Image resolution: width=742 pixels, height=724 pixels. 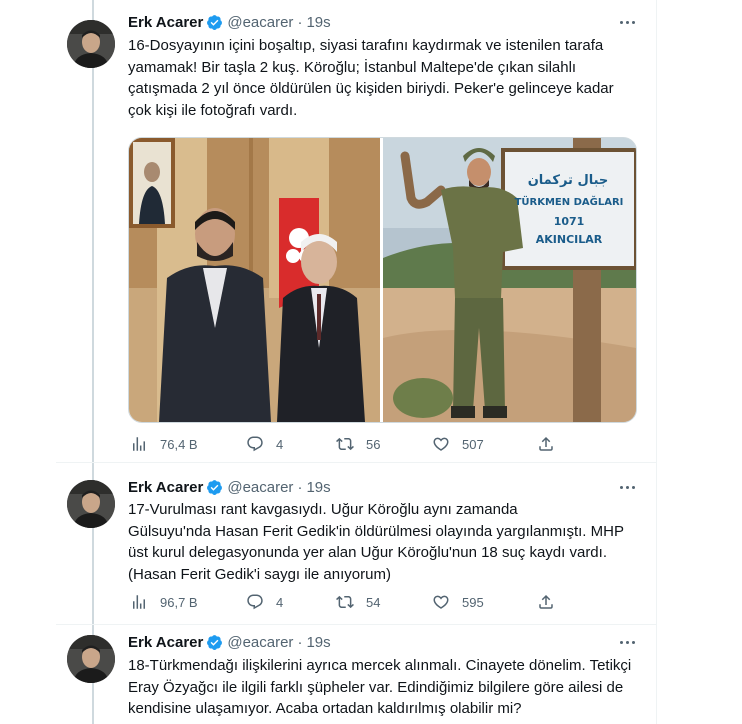 I want to click on like-button: 507, so click(x=458, y=444).